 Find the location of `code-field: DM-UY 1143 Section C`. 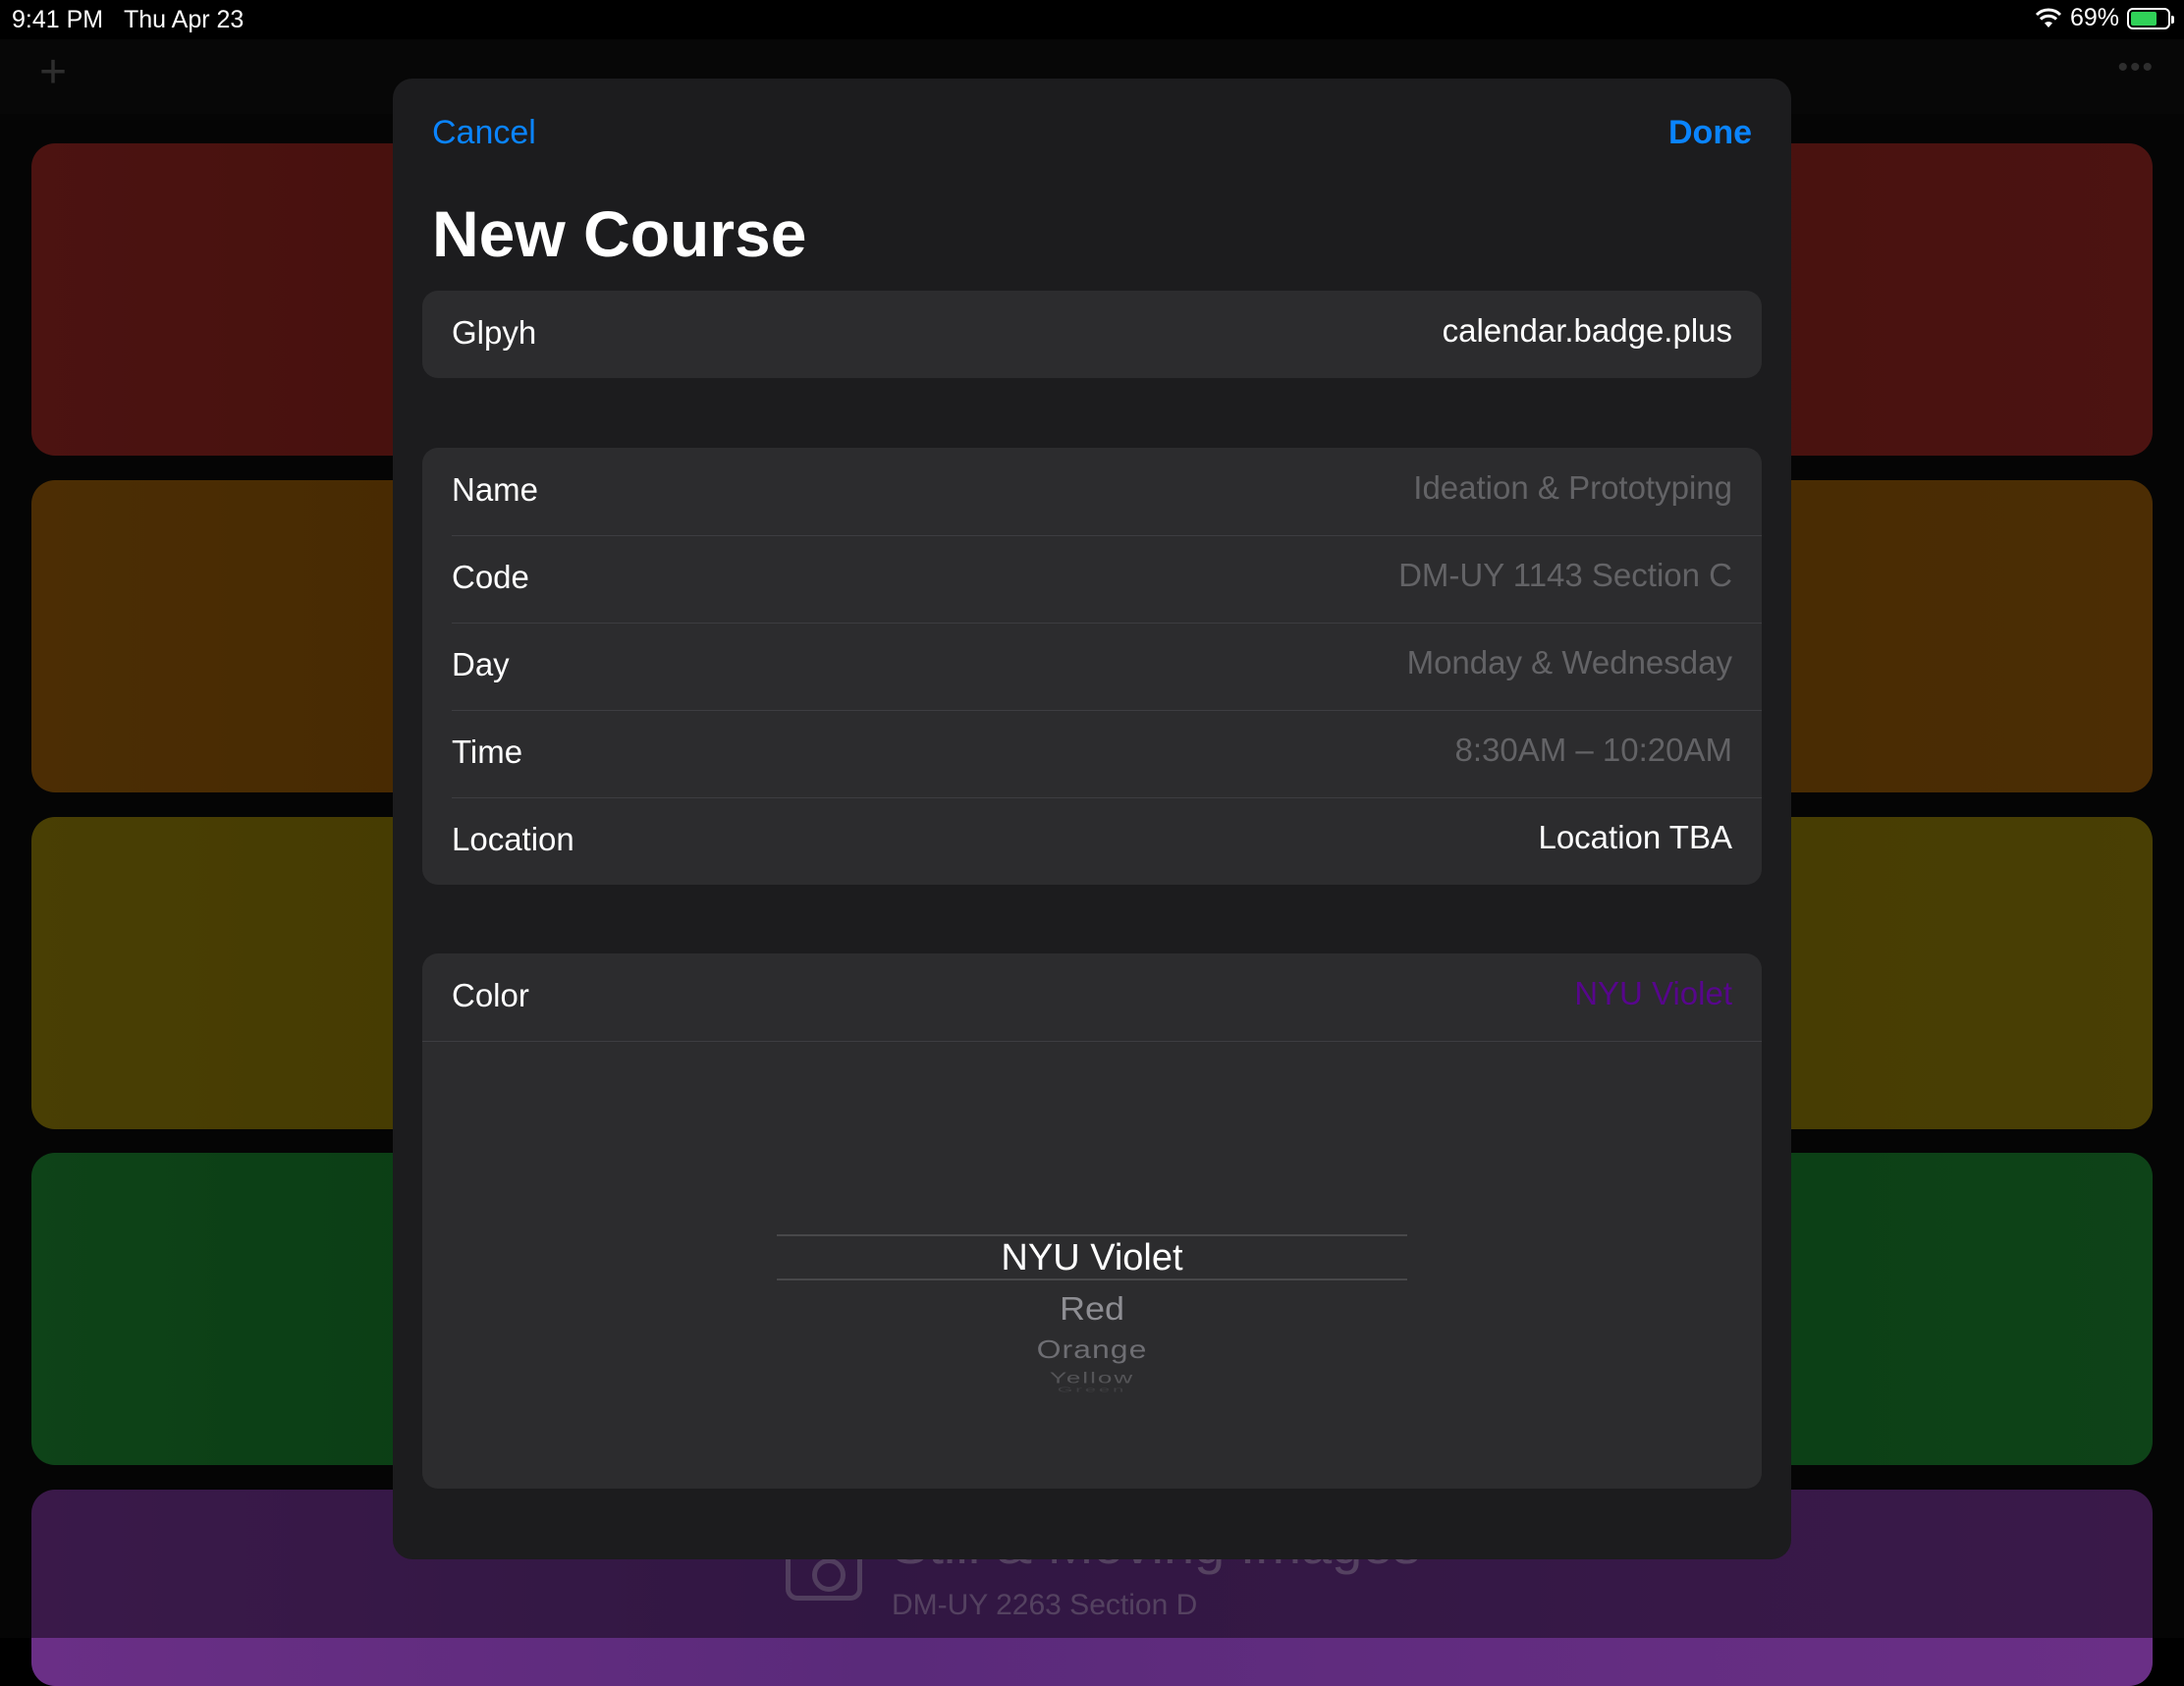

code-field: DM-UY 1143 Section C is located at coordinates (1565, 575).